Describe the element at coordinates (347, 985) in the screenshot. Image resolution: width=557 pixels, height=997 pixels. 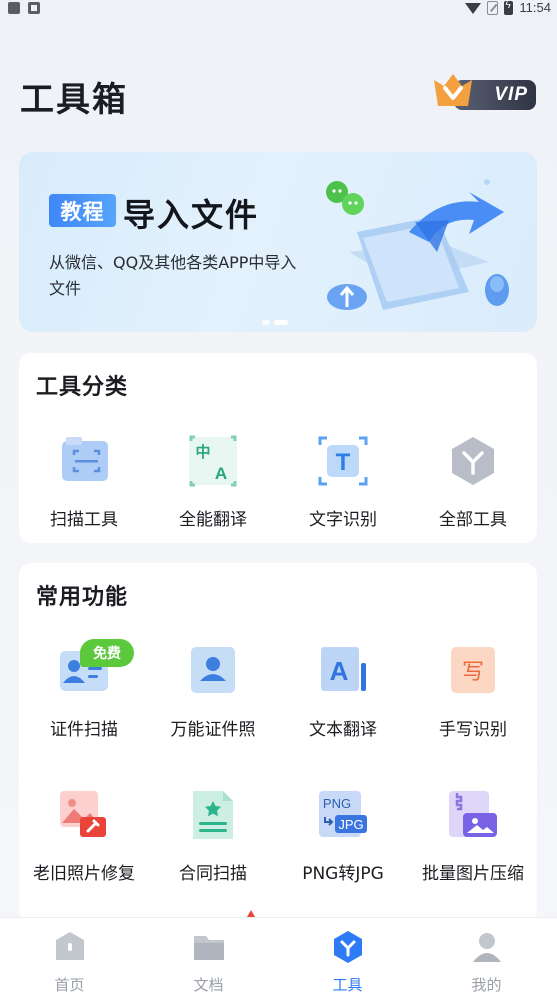
I see `nav-label: 工具` at that location.